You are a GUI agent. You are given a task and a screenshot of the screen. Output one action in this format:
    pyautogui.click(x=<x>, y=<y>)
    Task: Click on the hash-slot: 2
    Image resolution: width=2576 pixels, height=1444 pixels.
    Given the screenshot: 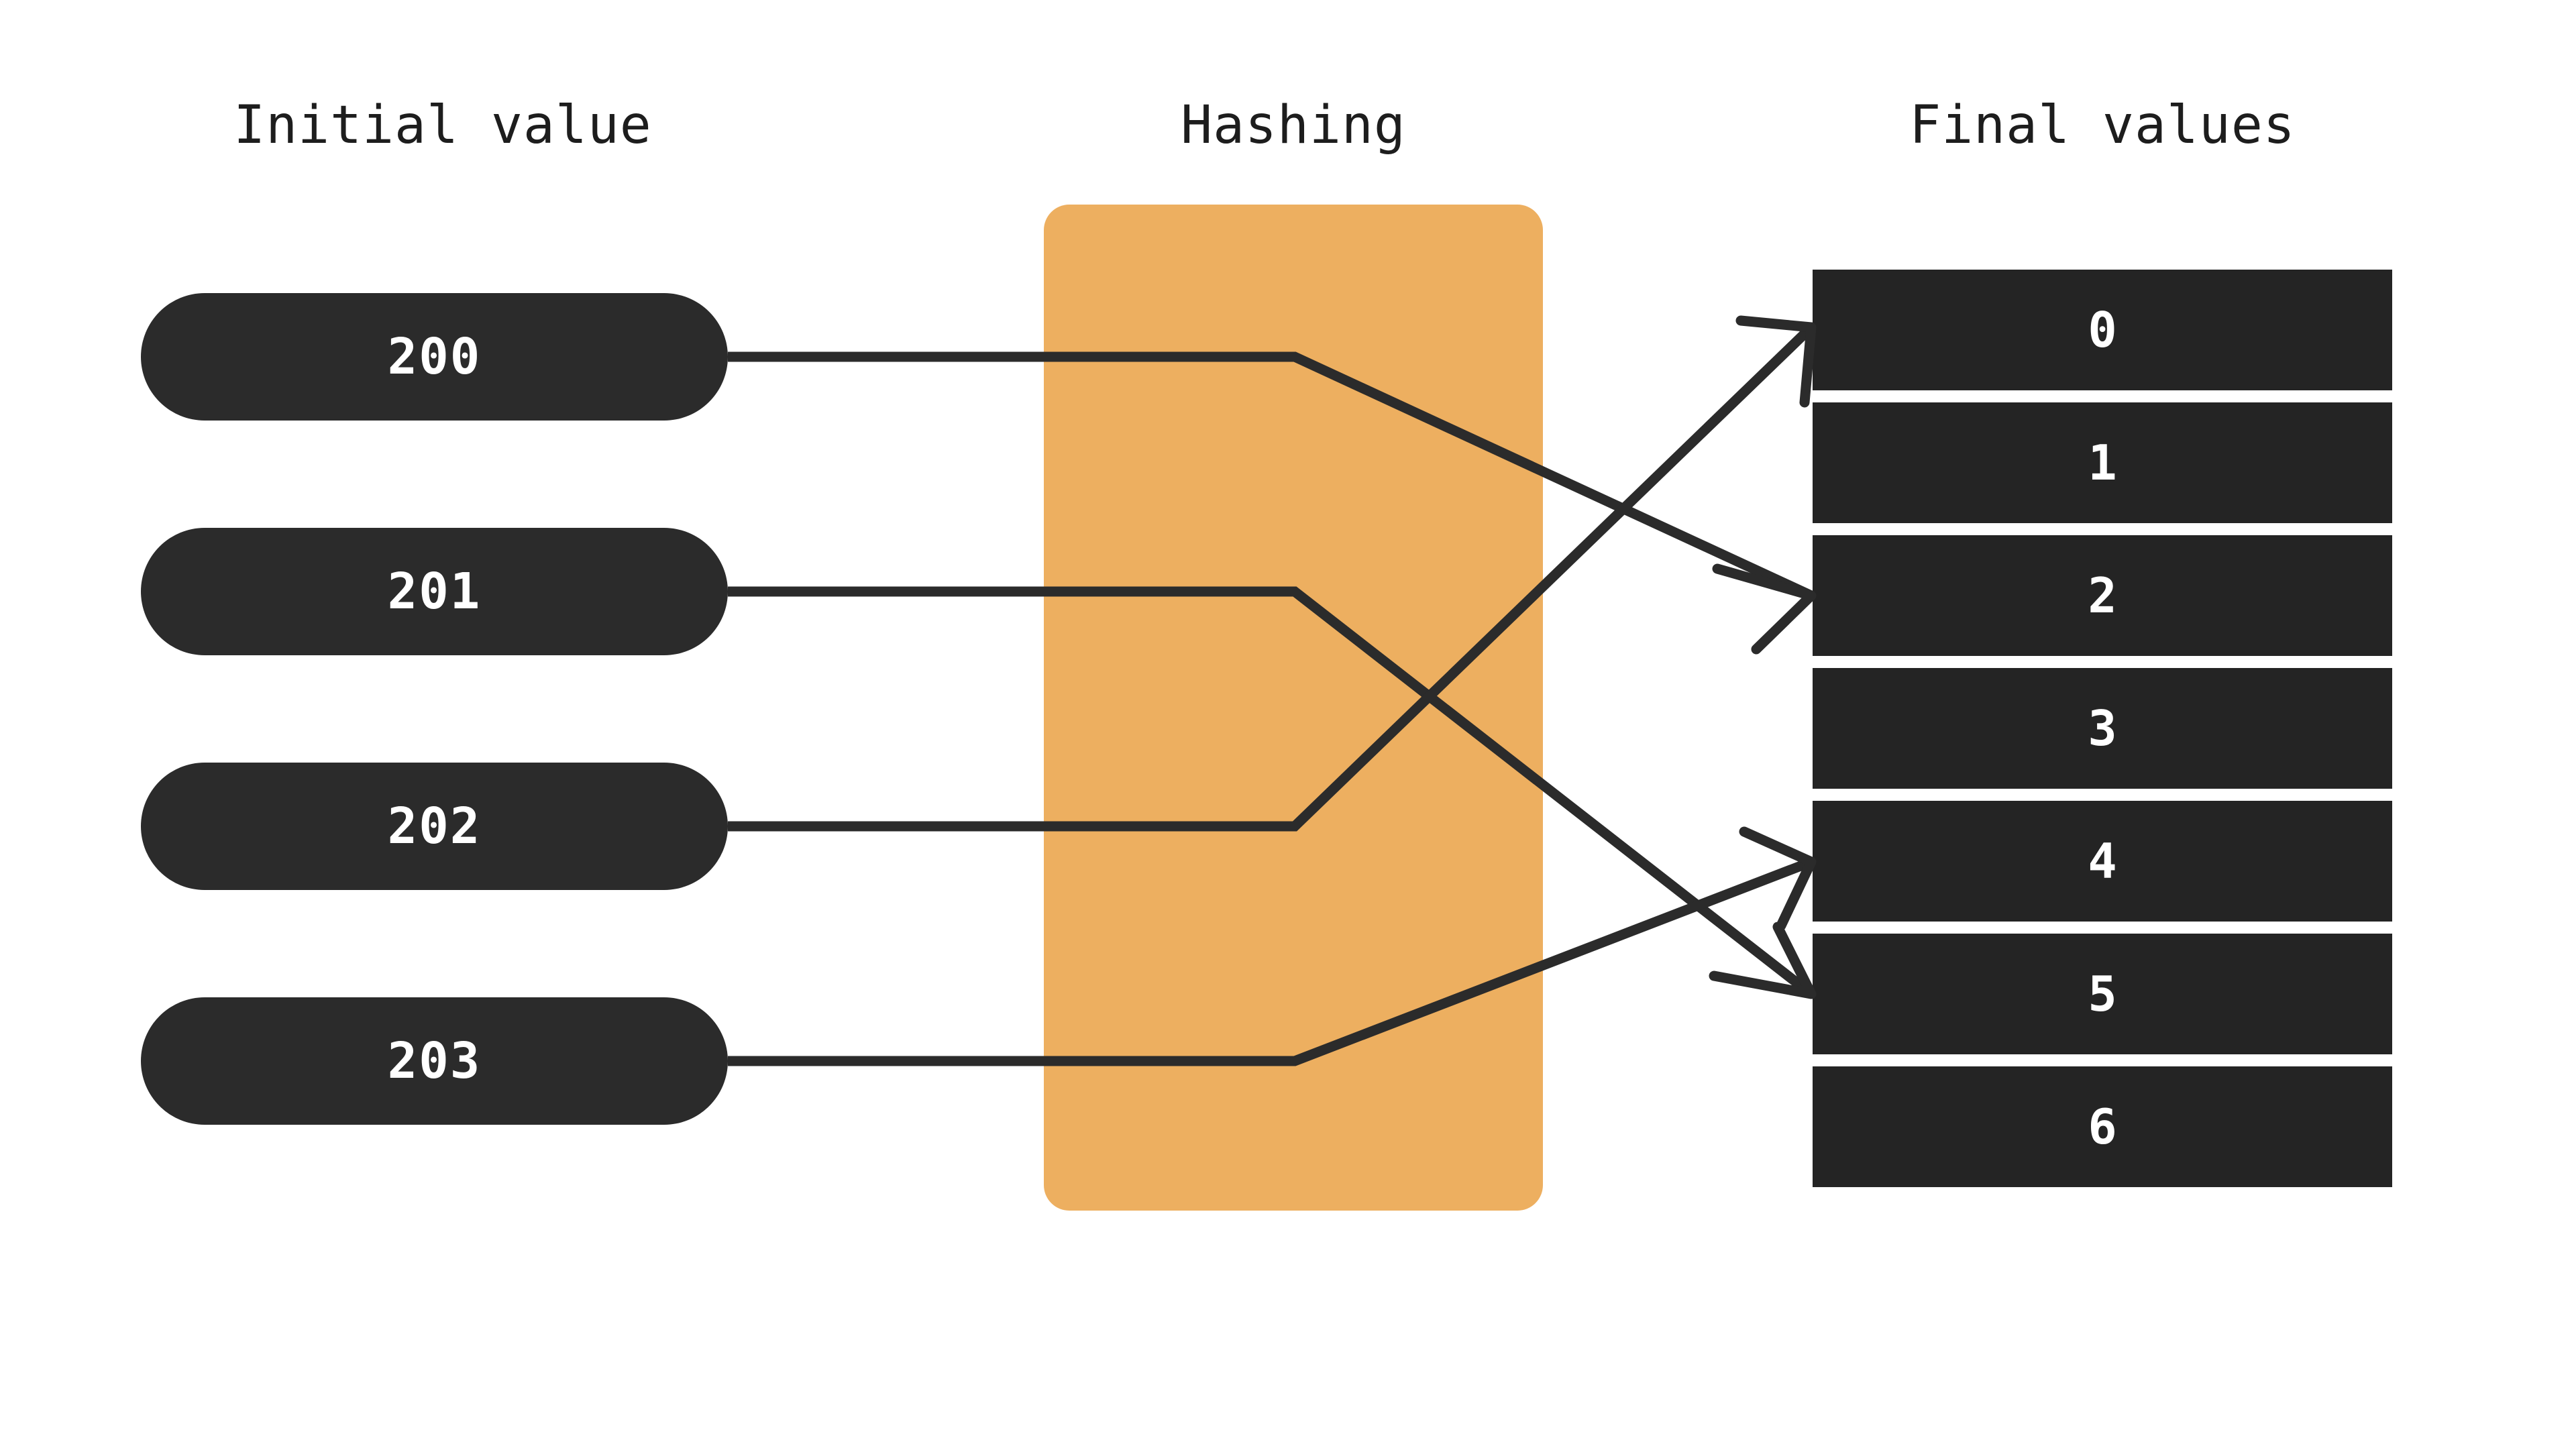 What is the action you would take?
    pyautogui.click(x=2102, y=595)
    